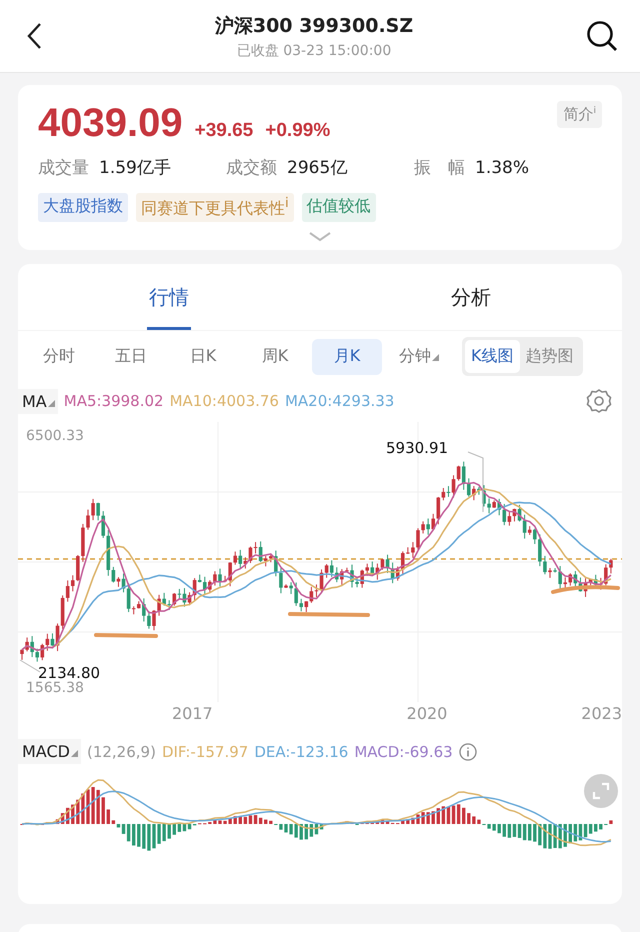 The width and height of the screenshot is (640, 932). Describe the element at coordinates (205, 751) in the screenshot. I see `macd-value: DIF:-157.97` at that location.